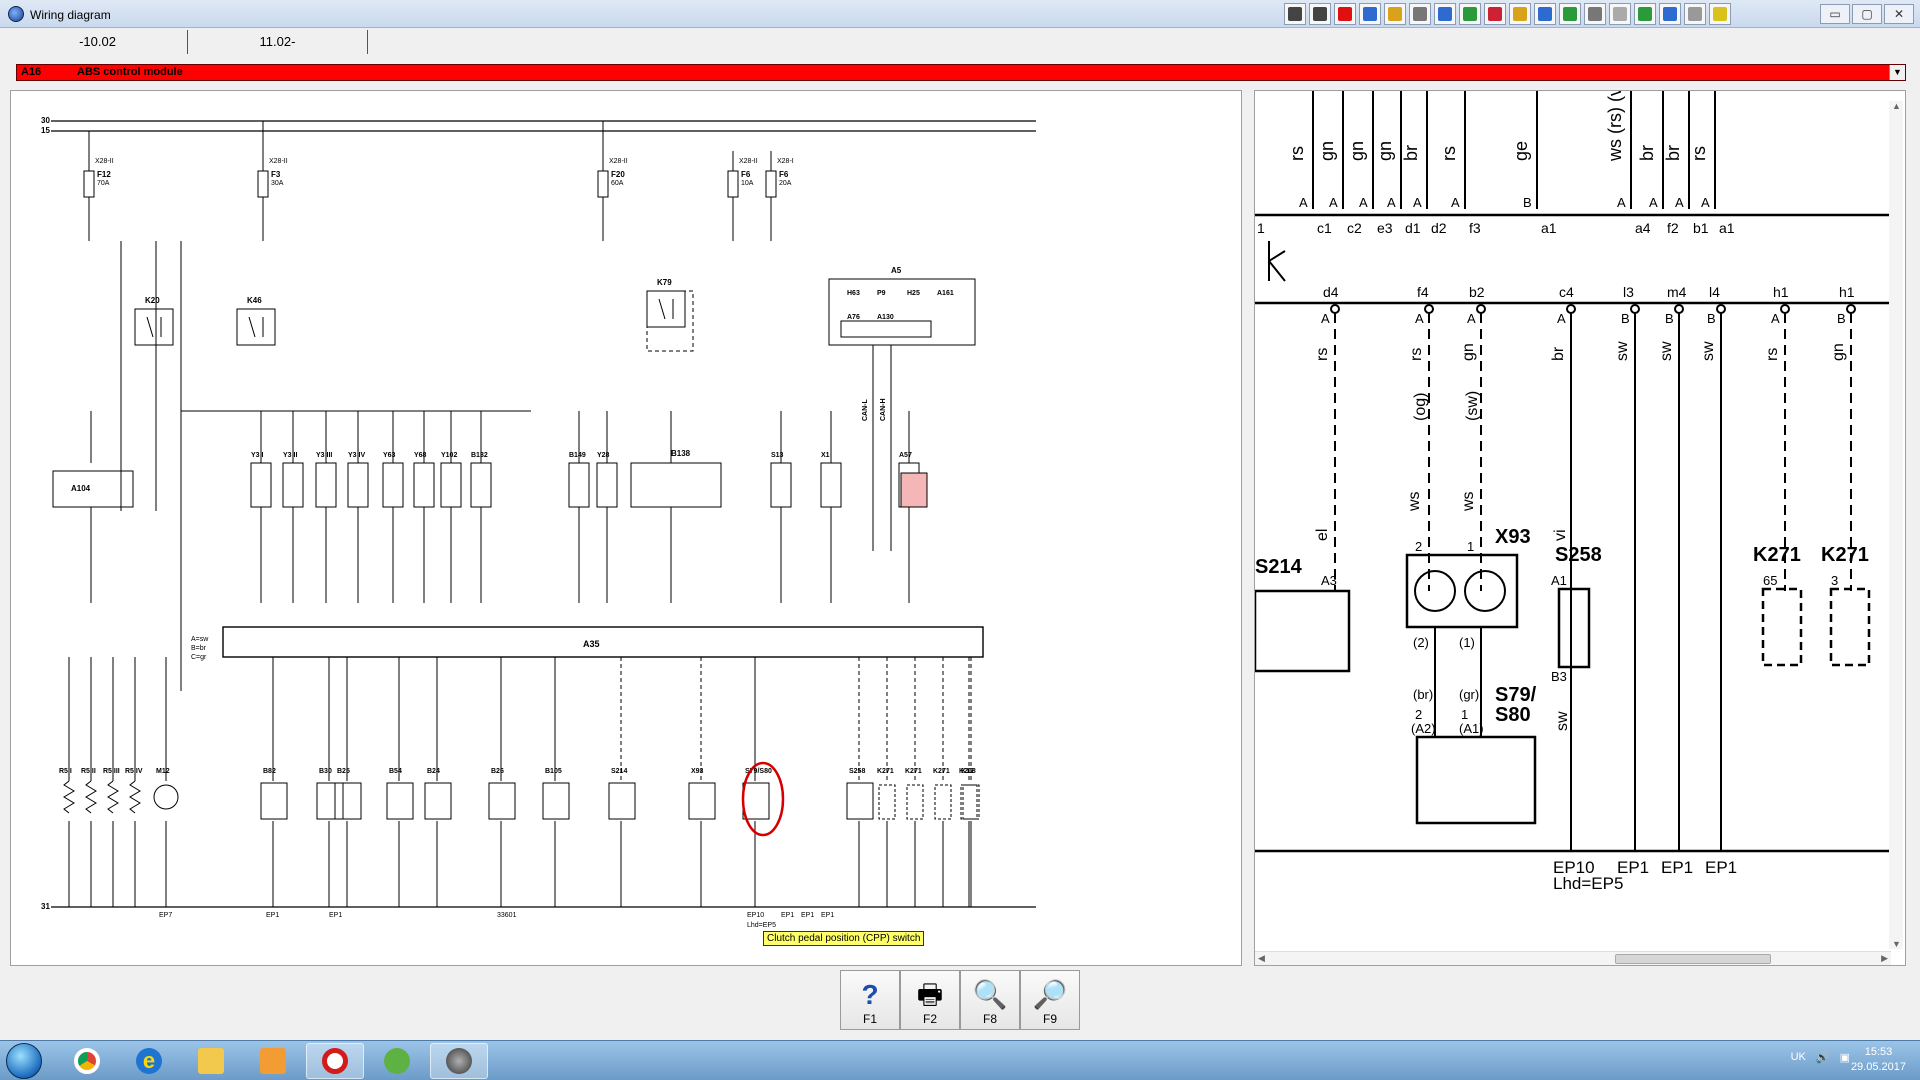 The width and height of the screenshot is (1920, 1080). Describe the element at coordinates (1899, 14) in the screenshot. I see `close-button: ✕` at that location.